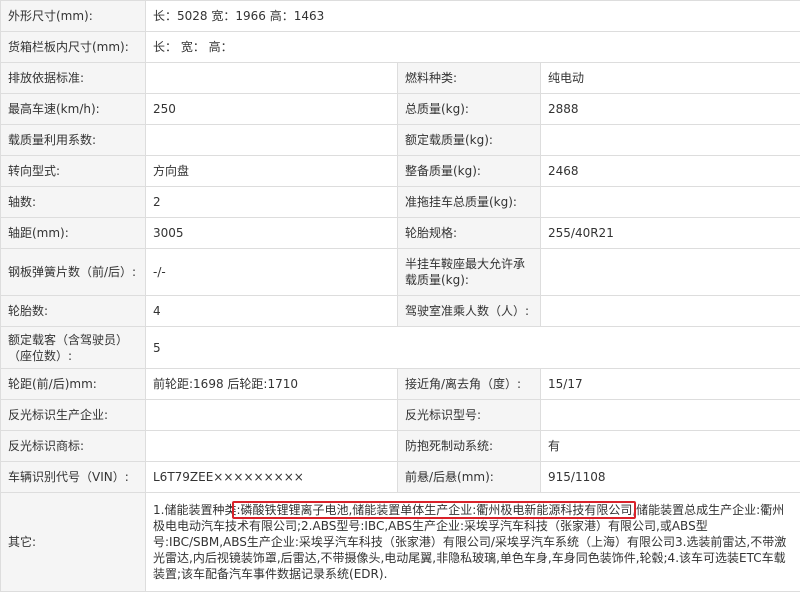 Image resolution: width=800 pixels, height=602 pixels. What do you see at coordinates (73, 78) in the screenshot?
I see `emission-standard-label: 排放依据标准:` at bounding box center [73, 78].